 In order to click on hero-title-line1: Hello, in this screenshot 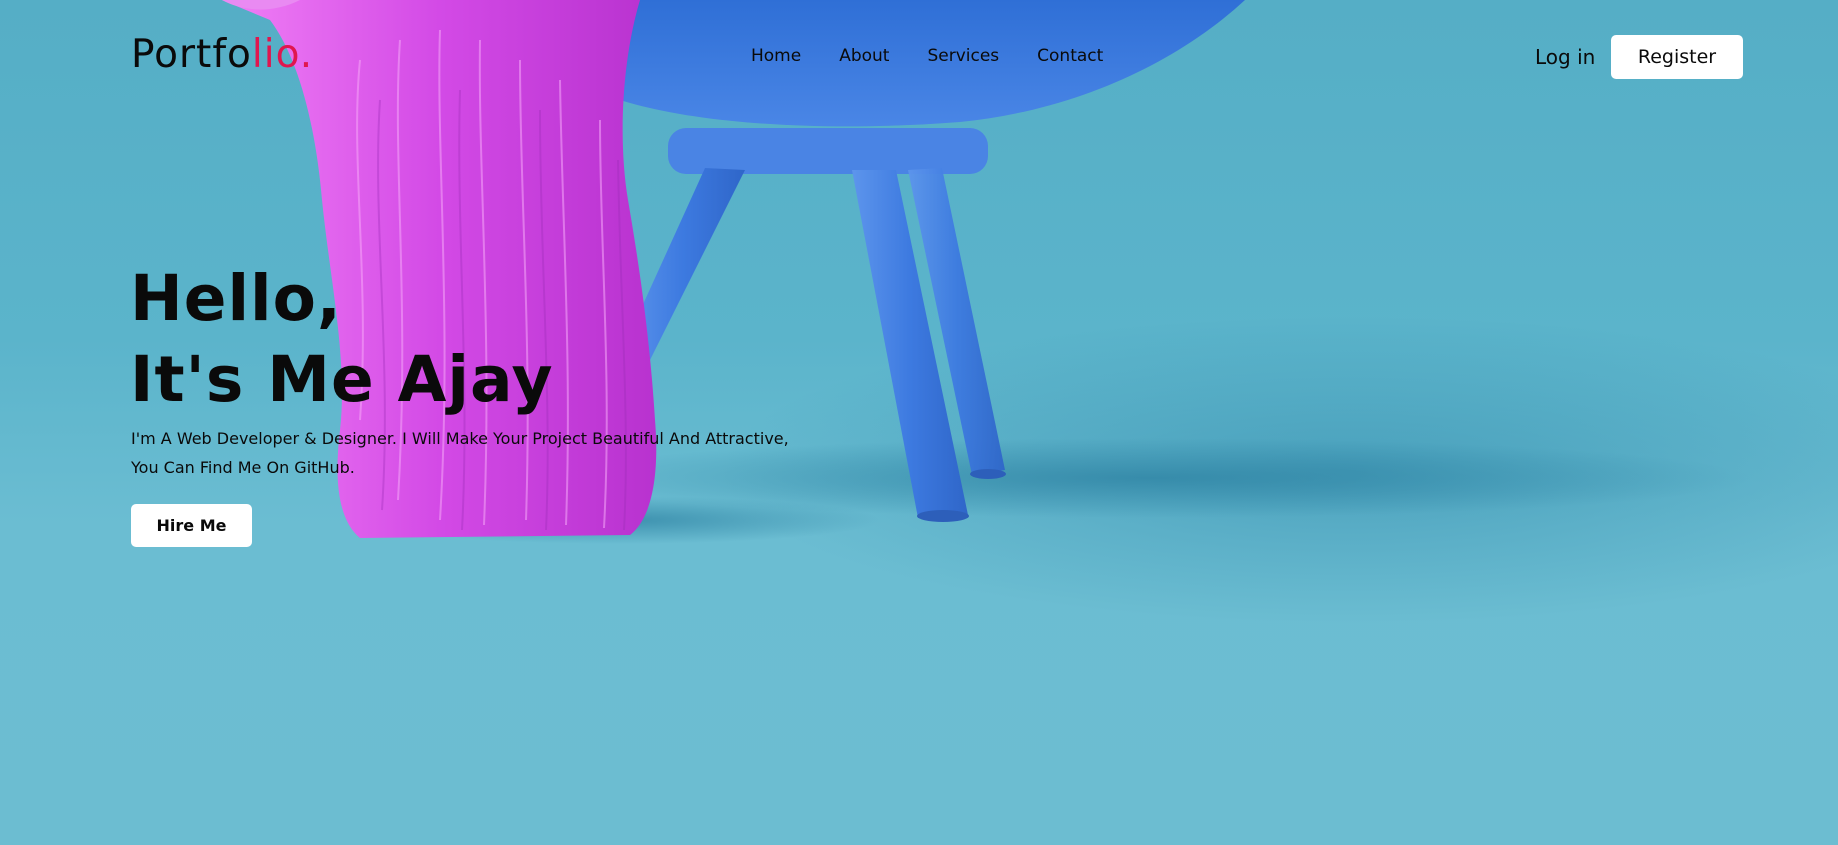, I will do `click(236, 298)`.